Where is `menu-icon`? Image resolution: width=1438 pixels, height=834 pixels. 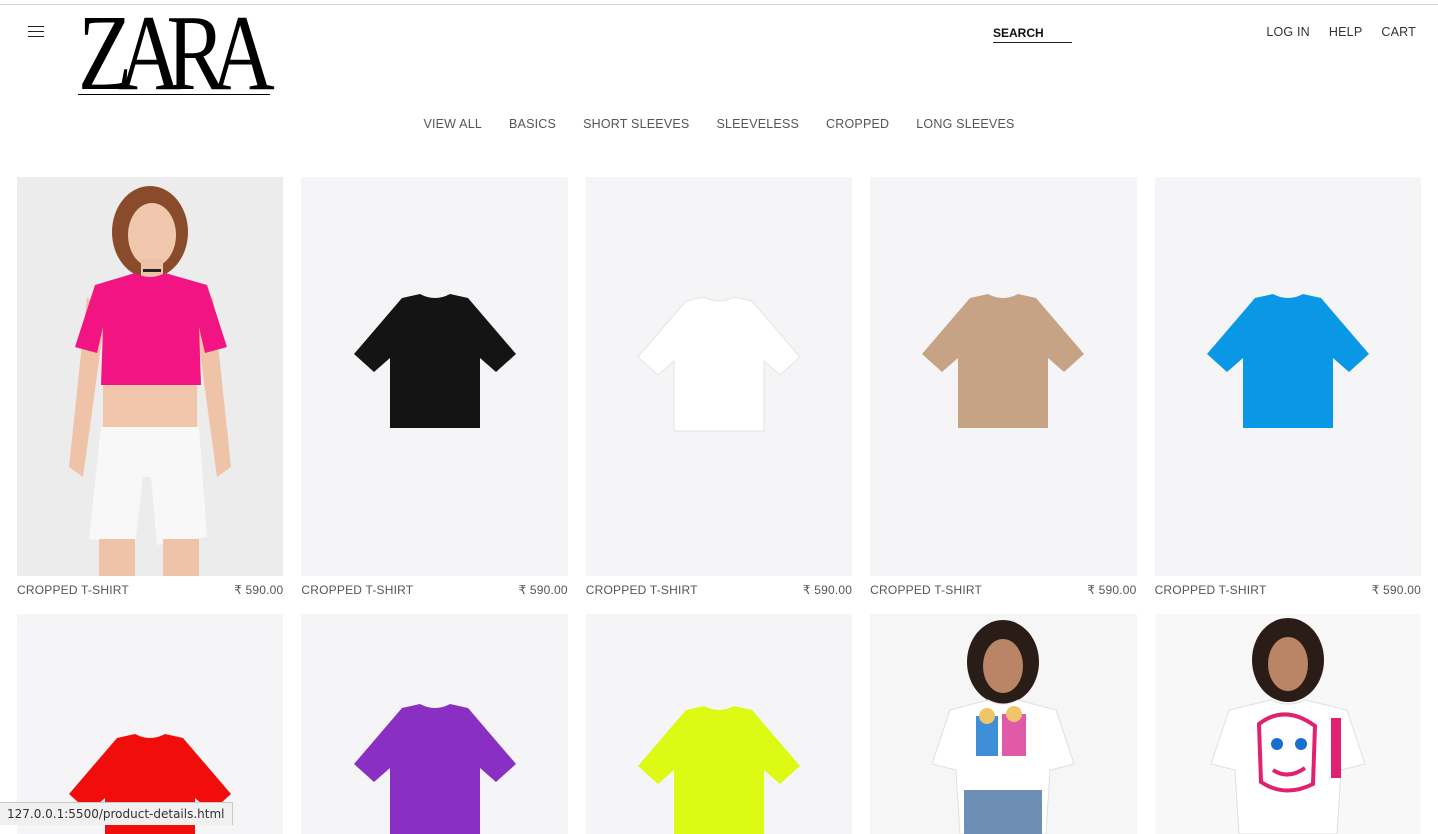 menu-icon is located at coordinates (36, 31).